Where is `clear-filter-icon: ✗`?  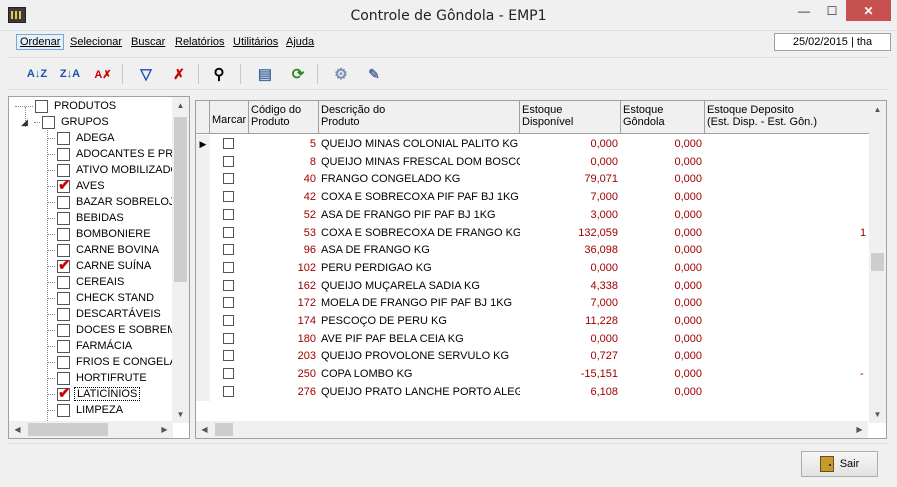 clear-filter-icon: ✗ is located at coordinates (179, 74).